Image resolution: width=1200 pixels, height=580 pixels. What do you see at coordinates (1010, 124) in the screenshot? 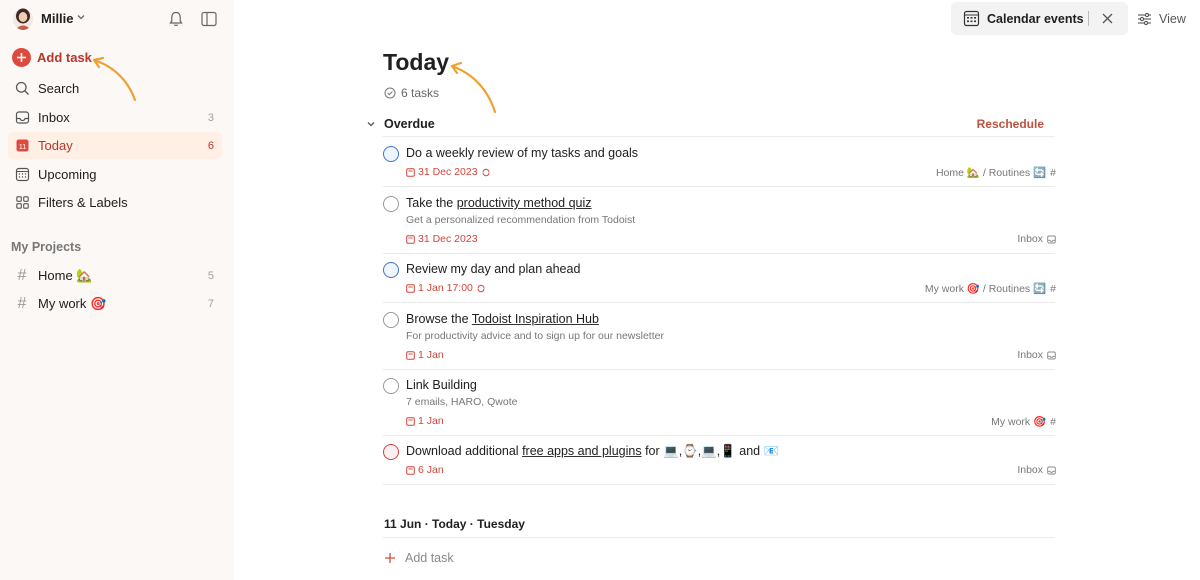
I see `reschedule-button: Reschedule` at bounding box center [1010, 124].